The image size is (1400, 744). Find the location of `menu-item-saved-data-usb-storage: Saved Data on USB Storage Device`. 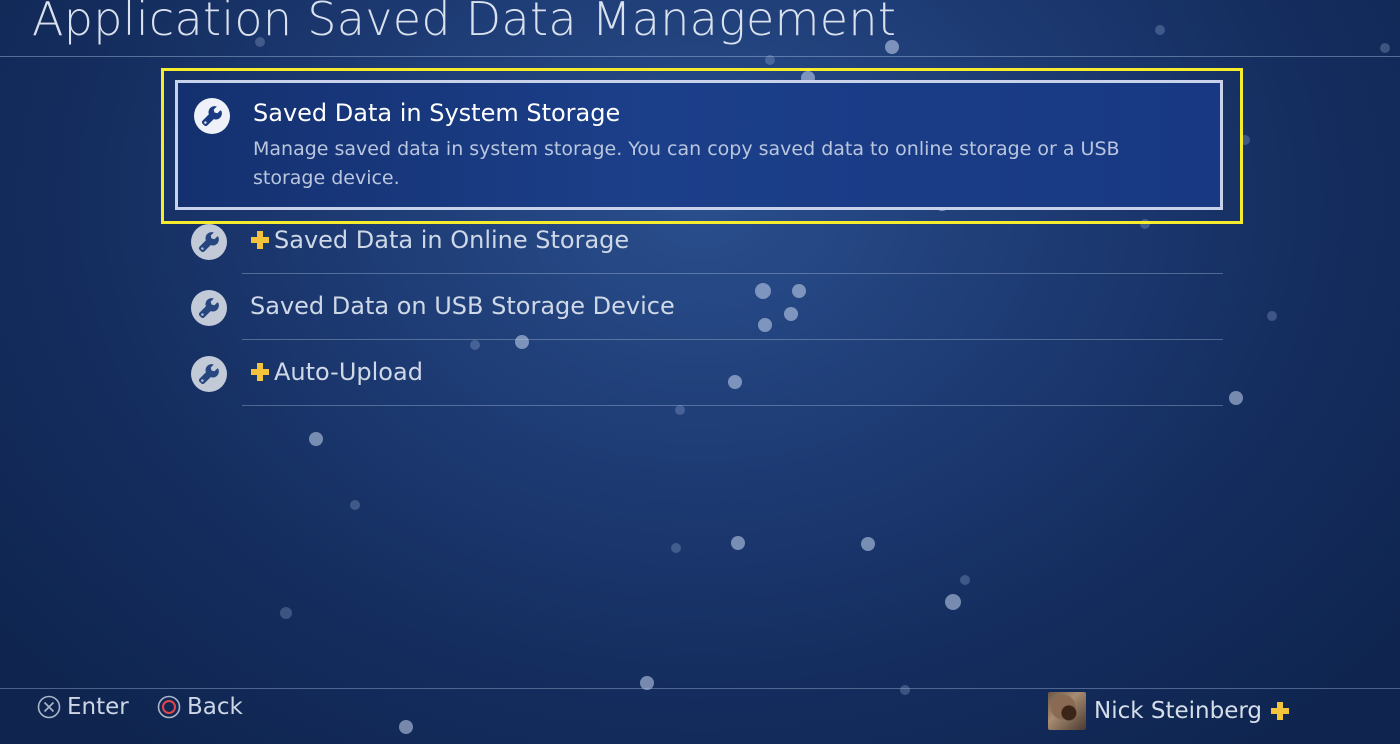

menu-item-saved-data-usb-storage: Saved Data on USB Storage Device is located at coordinates (699, 307).